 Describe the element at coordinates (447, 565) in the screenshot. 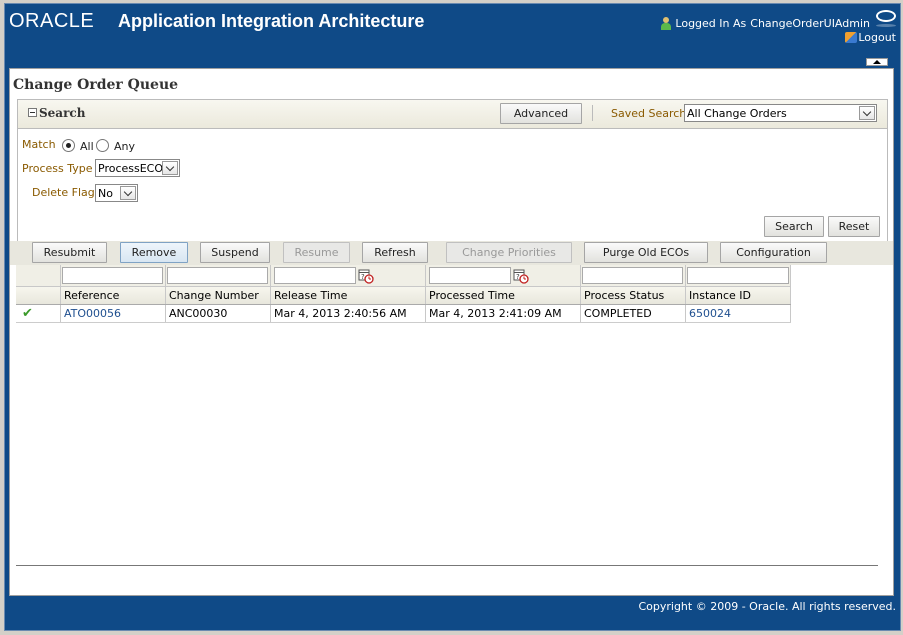

I see `table-bottom-divider` at that location.